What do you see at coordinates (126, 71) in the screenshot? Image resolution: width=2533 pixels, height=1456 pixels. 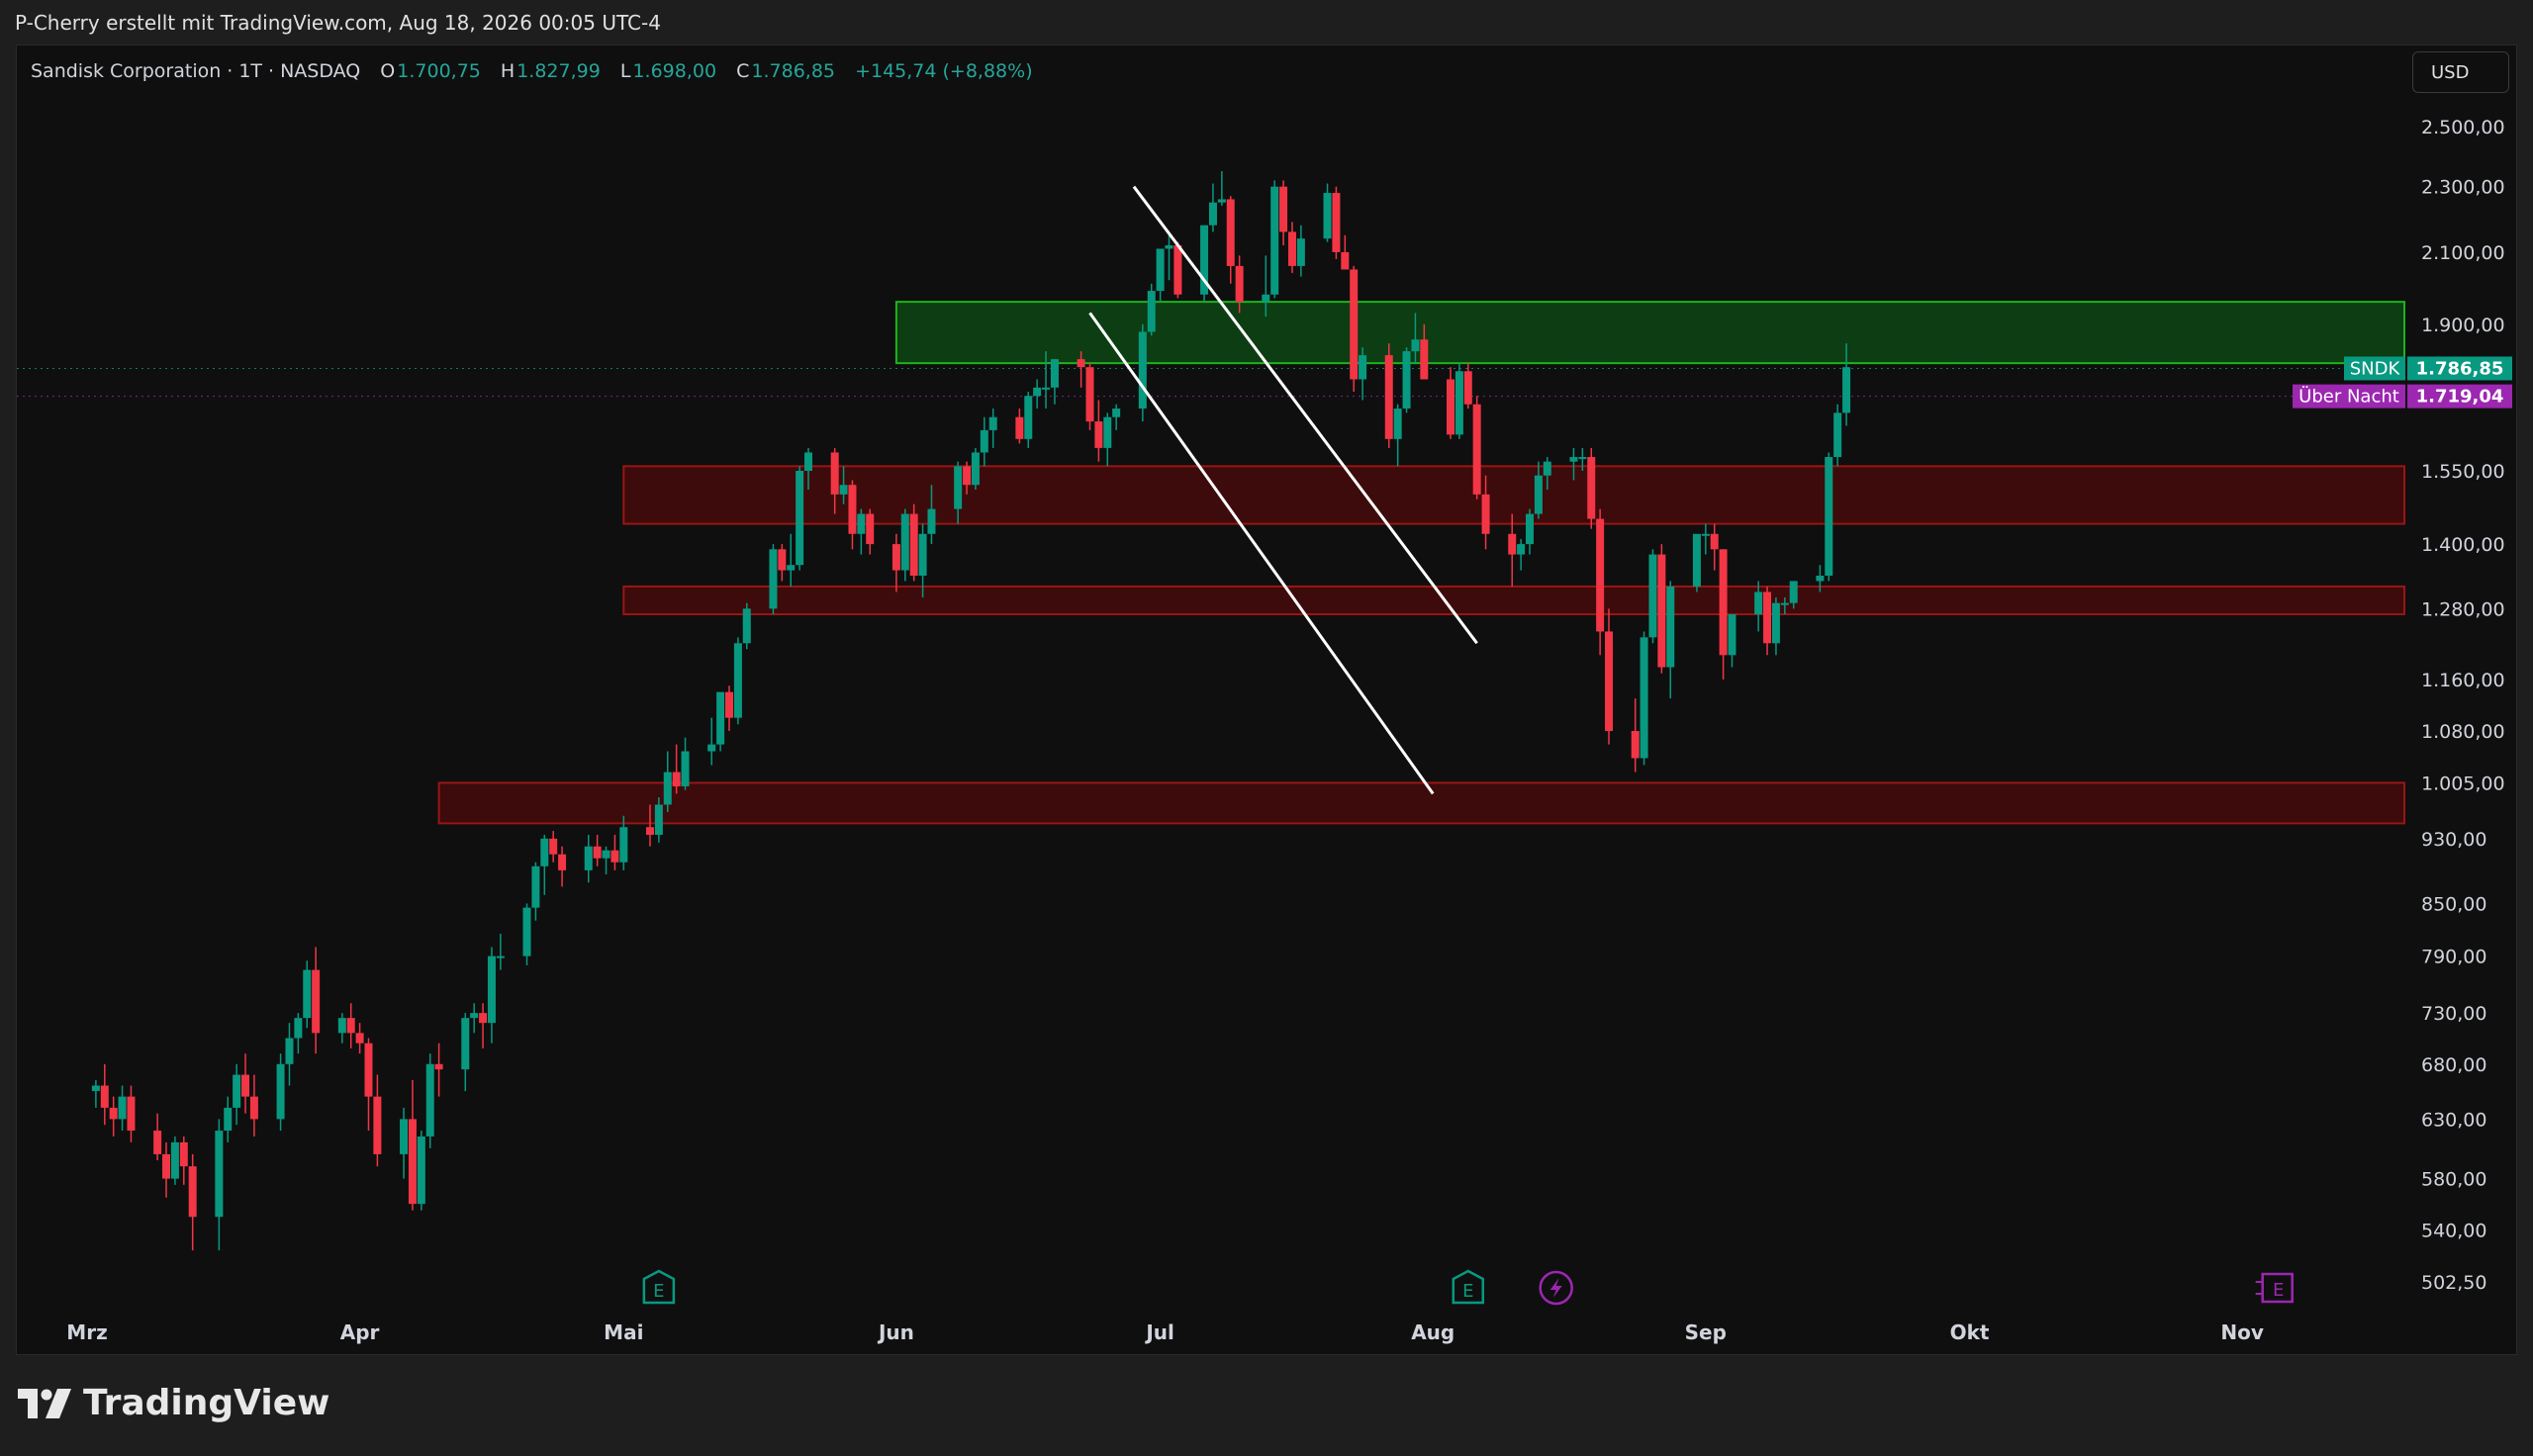 I see `symbol-name: Sandisk Corporation` at bounding box center [126, 71].